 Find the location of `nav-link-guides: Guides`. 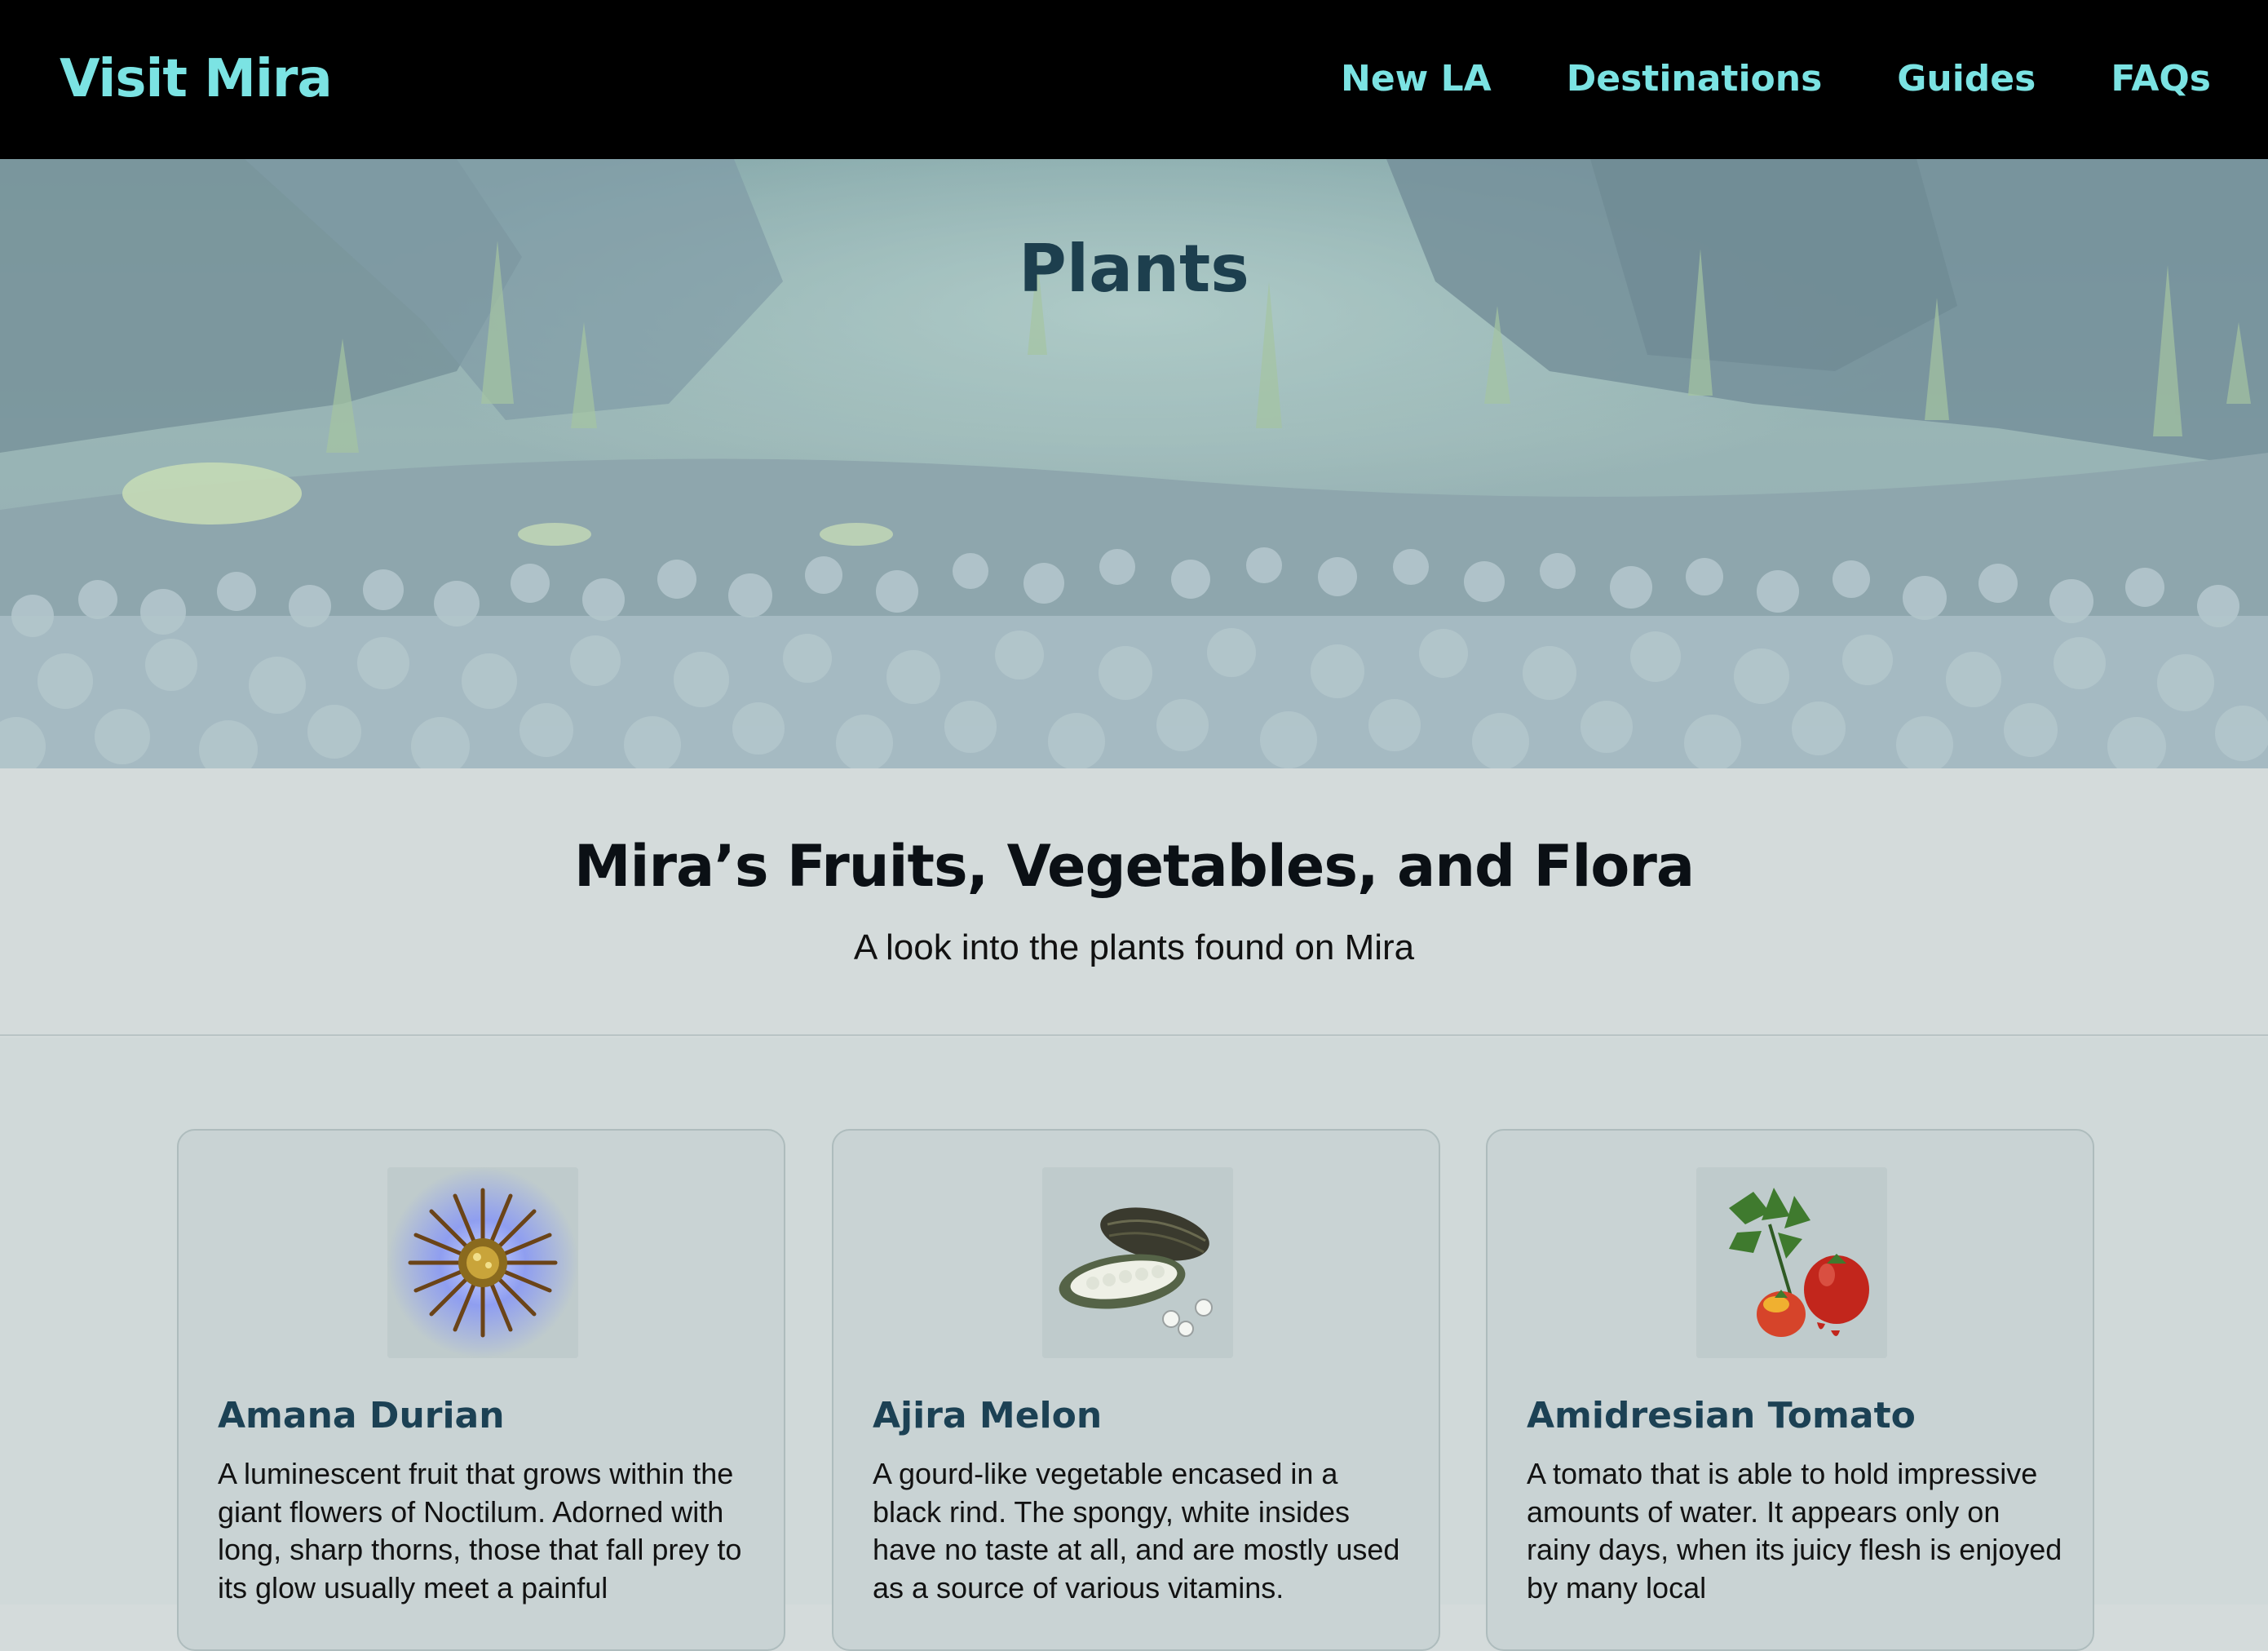

nav-link-guides: Guides is located at coordinates (1966, 79).